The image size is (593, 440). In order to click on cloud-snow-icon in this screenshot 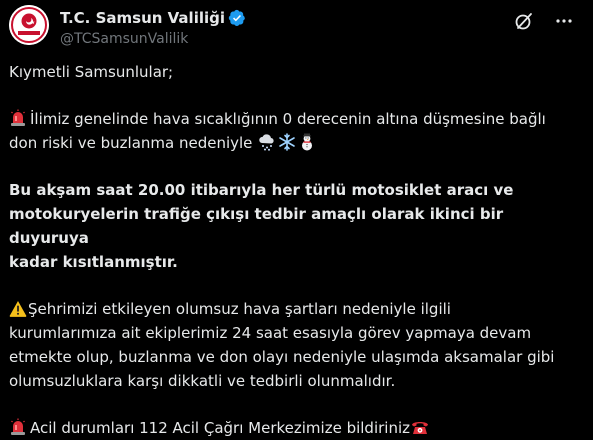, I will do `click(266, 142)`.